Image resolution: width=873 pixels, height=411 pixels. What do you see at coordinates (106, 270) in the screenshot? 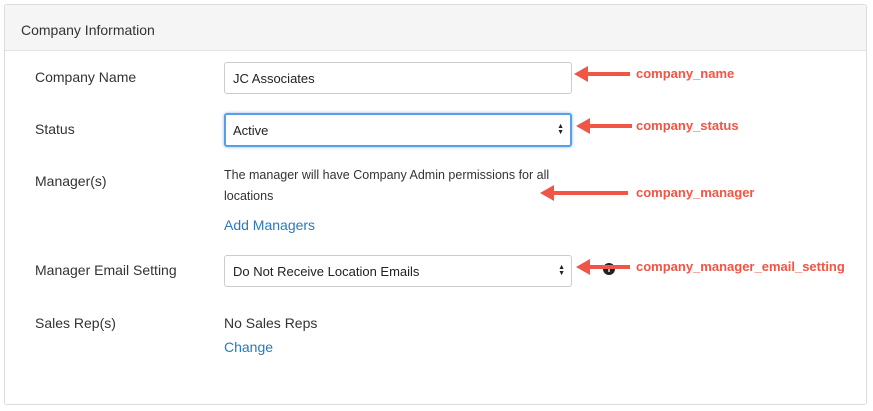
I see `manager-email-setting-label: Manager Email Setting` at bounding box center [106, 270].